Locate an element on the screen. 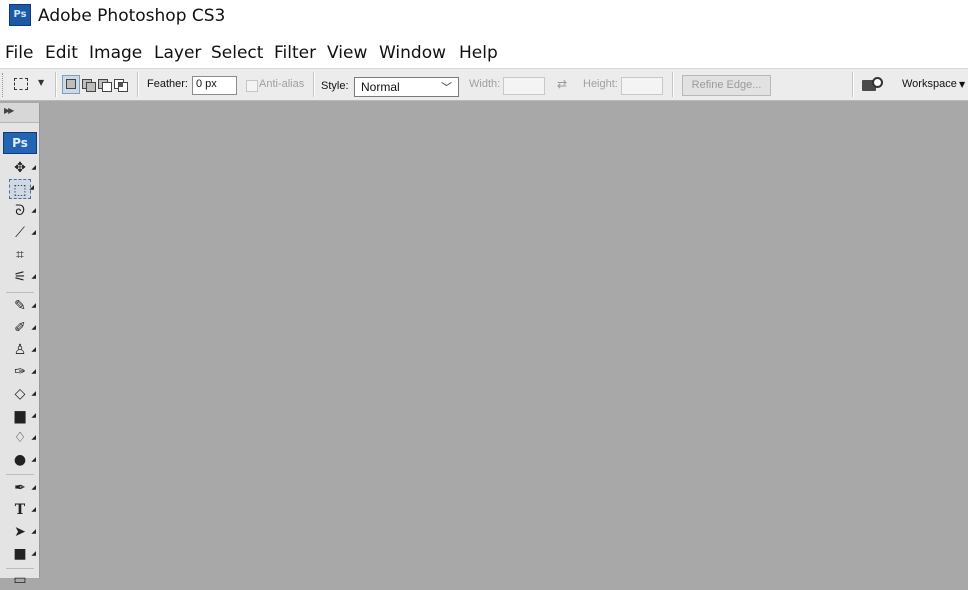 This screenshot has height=590, width=968. menu-window: Window is located at coordinates (412, 53).